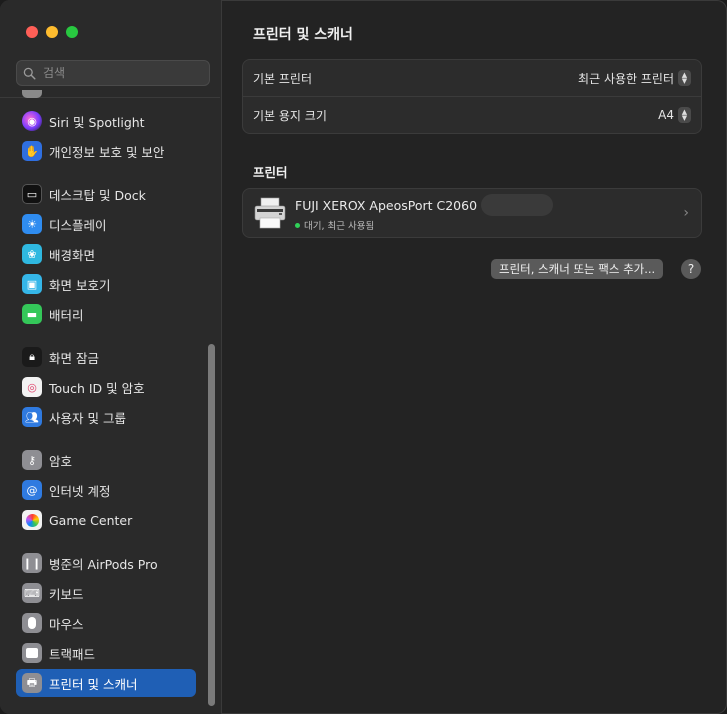 The width and height of the screenshot is (727, 714). I want to click on sidebar-item-label: 병준의 AirPods Pro, so click(103, 564).